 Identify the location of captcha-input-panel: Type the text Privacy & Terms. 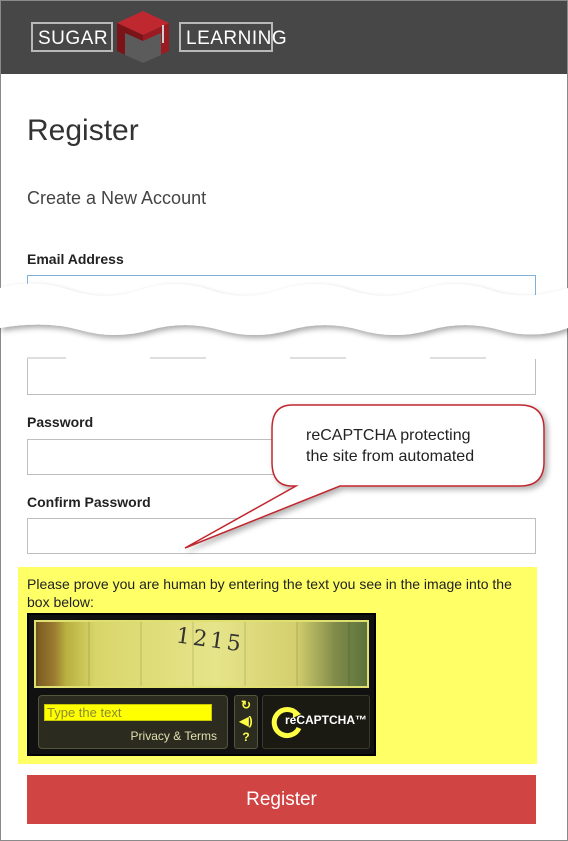
(133, 722).